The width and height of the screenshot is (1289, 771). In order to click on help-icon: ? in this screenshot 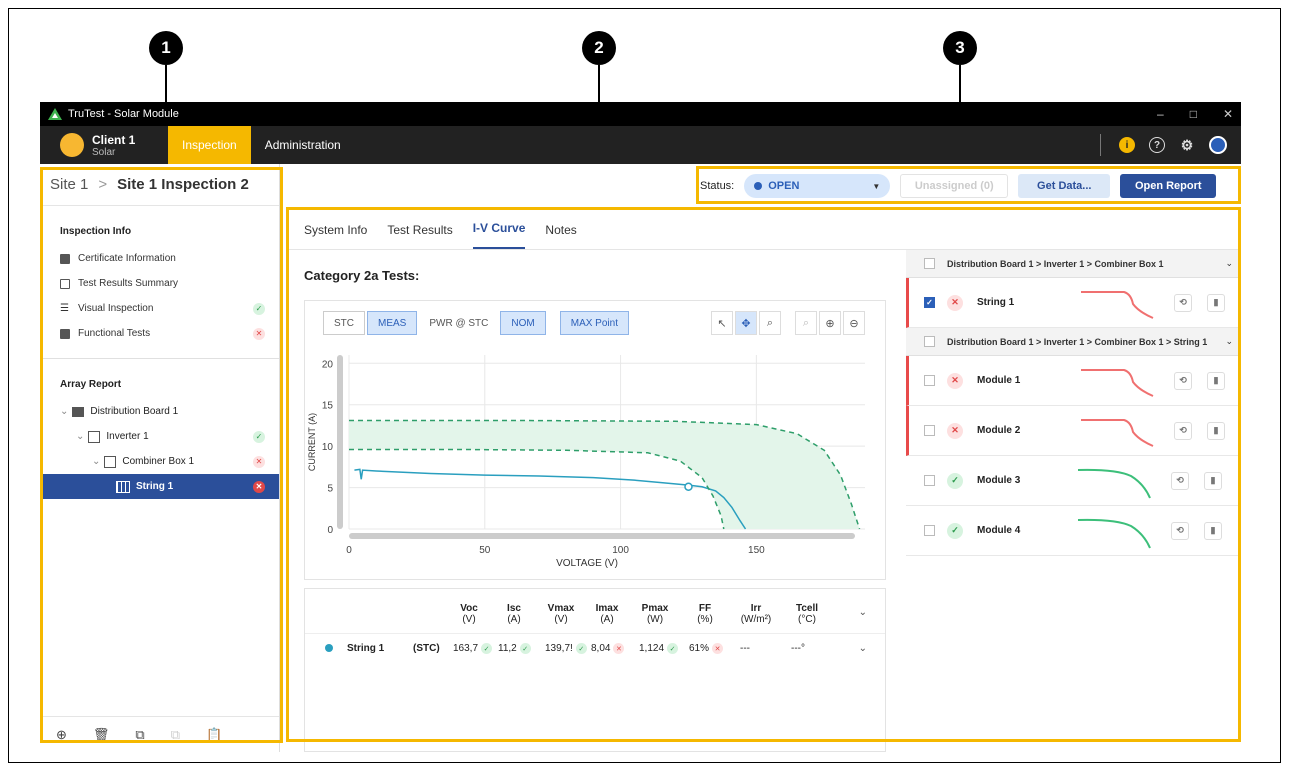, I will do `click(1157, 145)`.